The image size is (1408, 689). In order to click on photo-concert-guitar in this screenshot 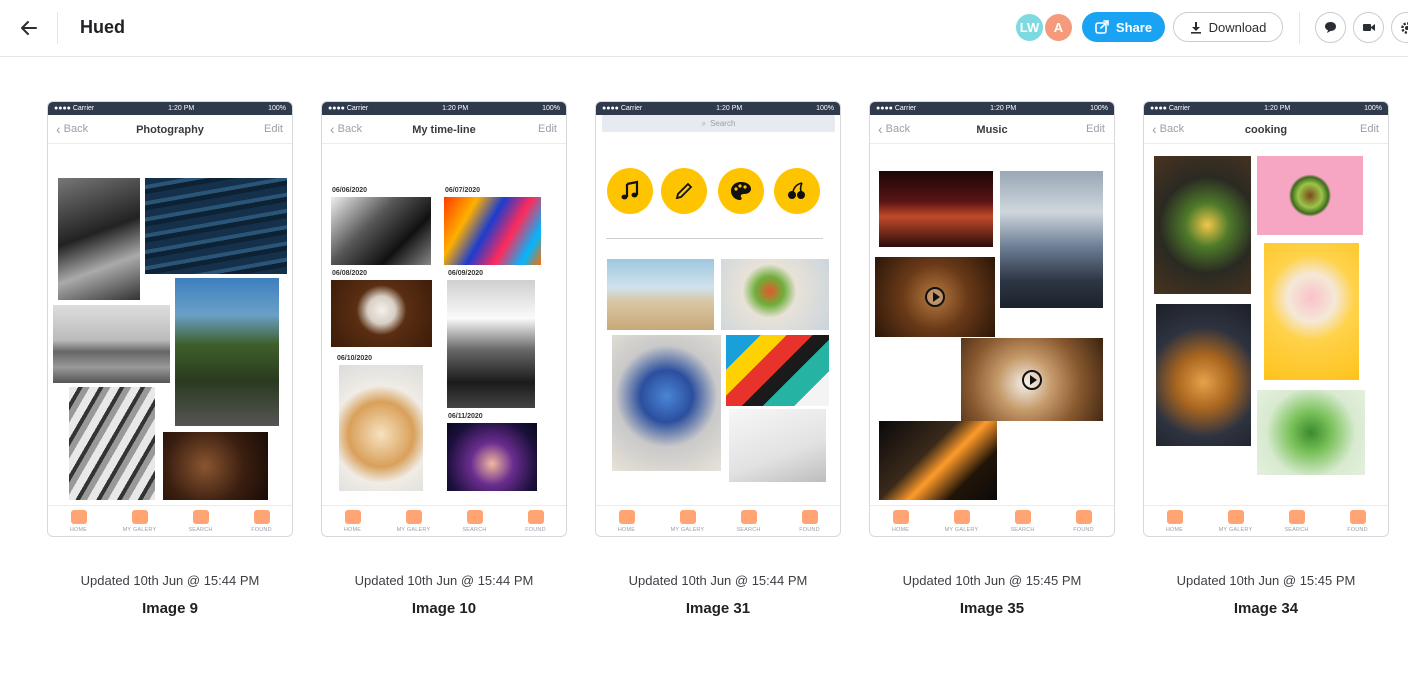, I will do `click(938, 460)`.